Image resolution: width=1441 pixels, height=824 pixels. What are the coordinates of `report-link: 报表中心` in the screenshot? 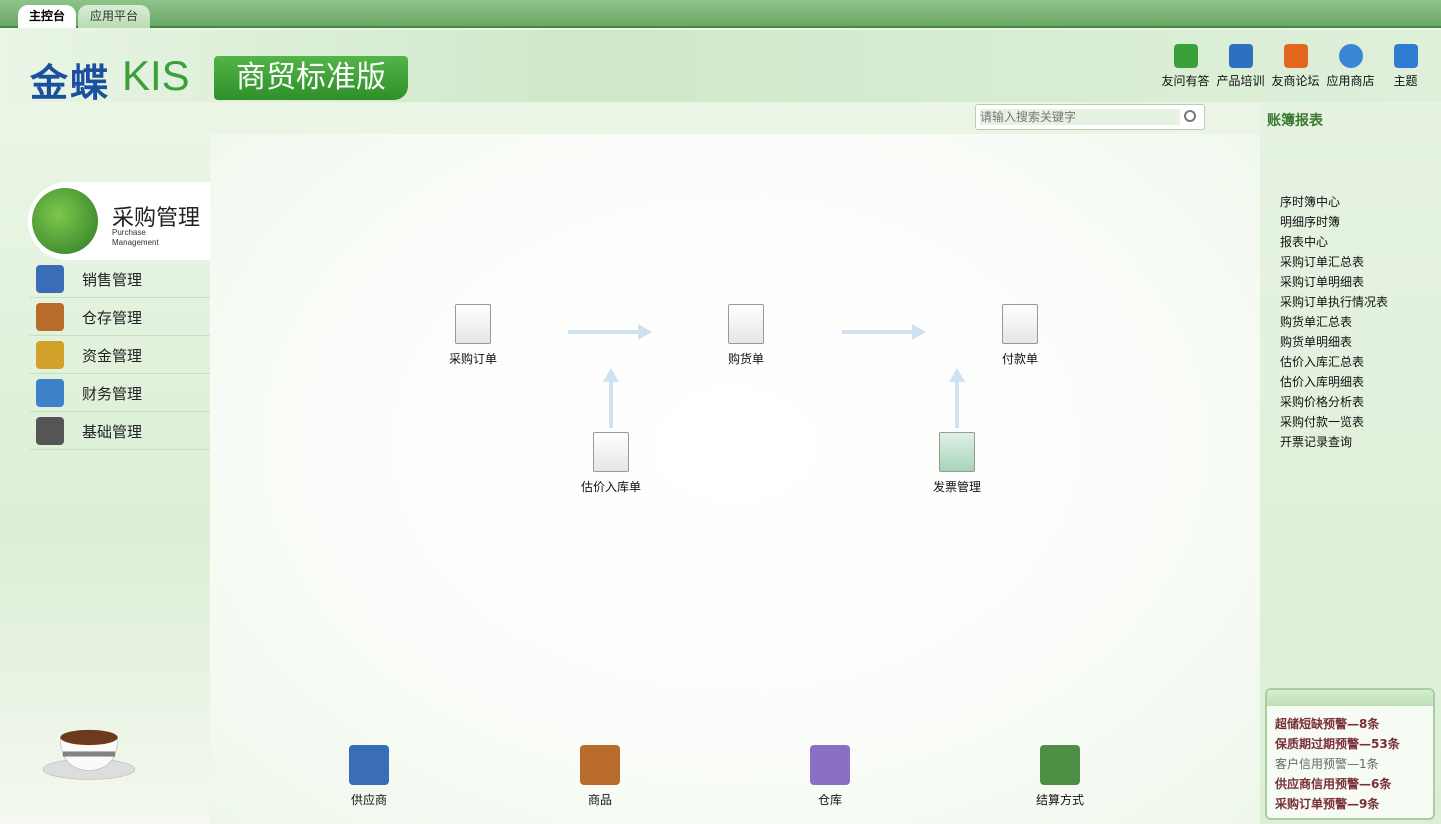 It's located at (1334, 242).